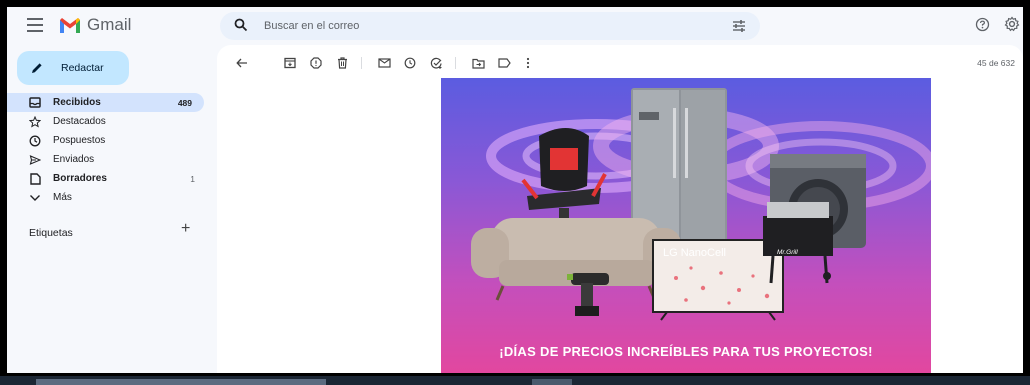  What do you see at coordinates (996, 63) in the screenshot?
I see `pagination-count: 45 de 632` at bounding box center [996, 63].